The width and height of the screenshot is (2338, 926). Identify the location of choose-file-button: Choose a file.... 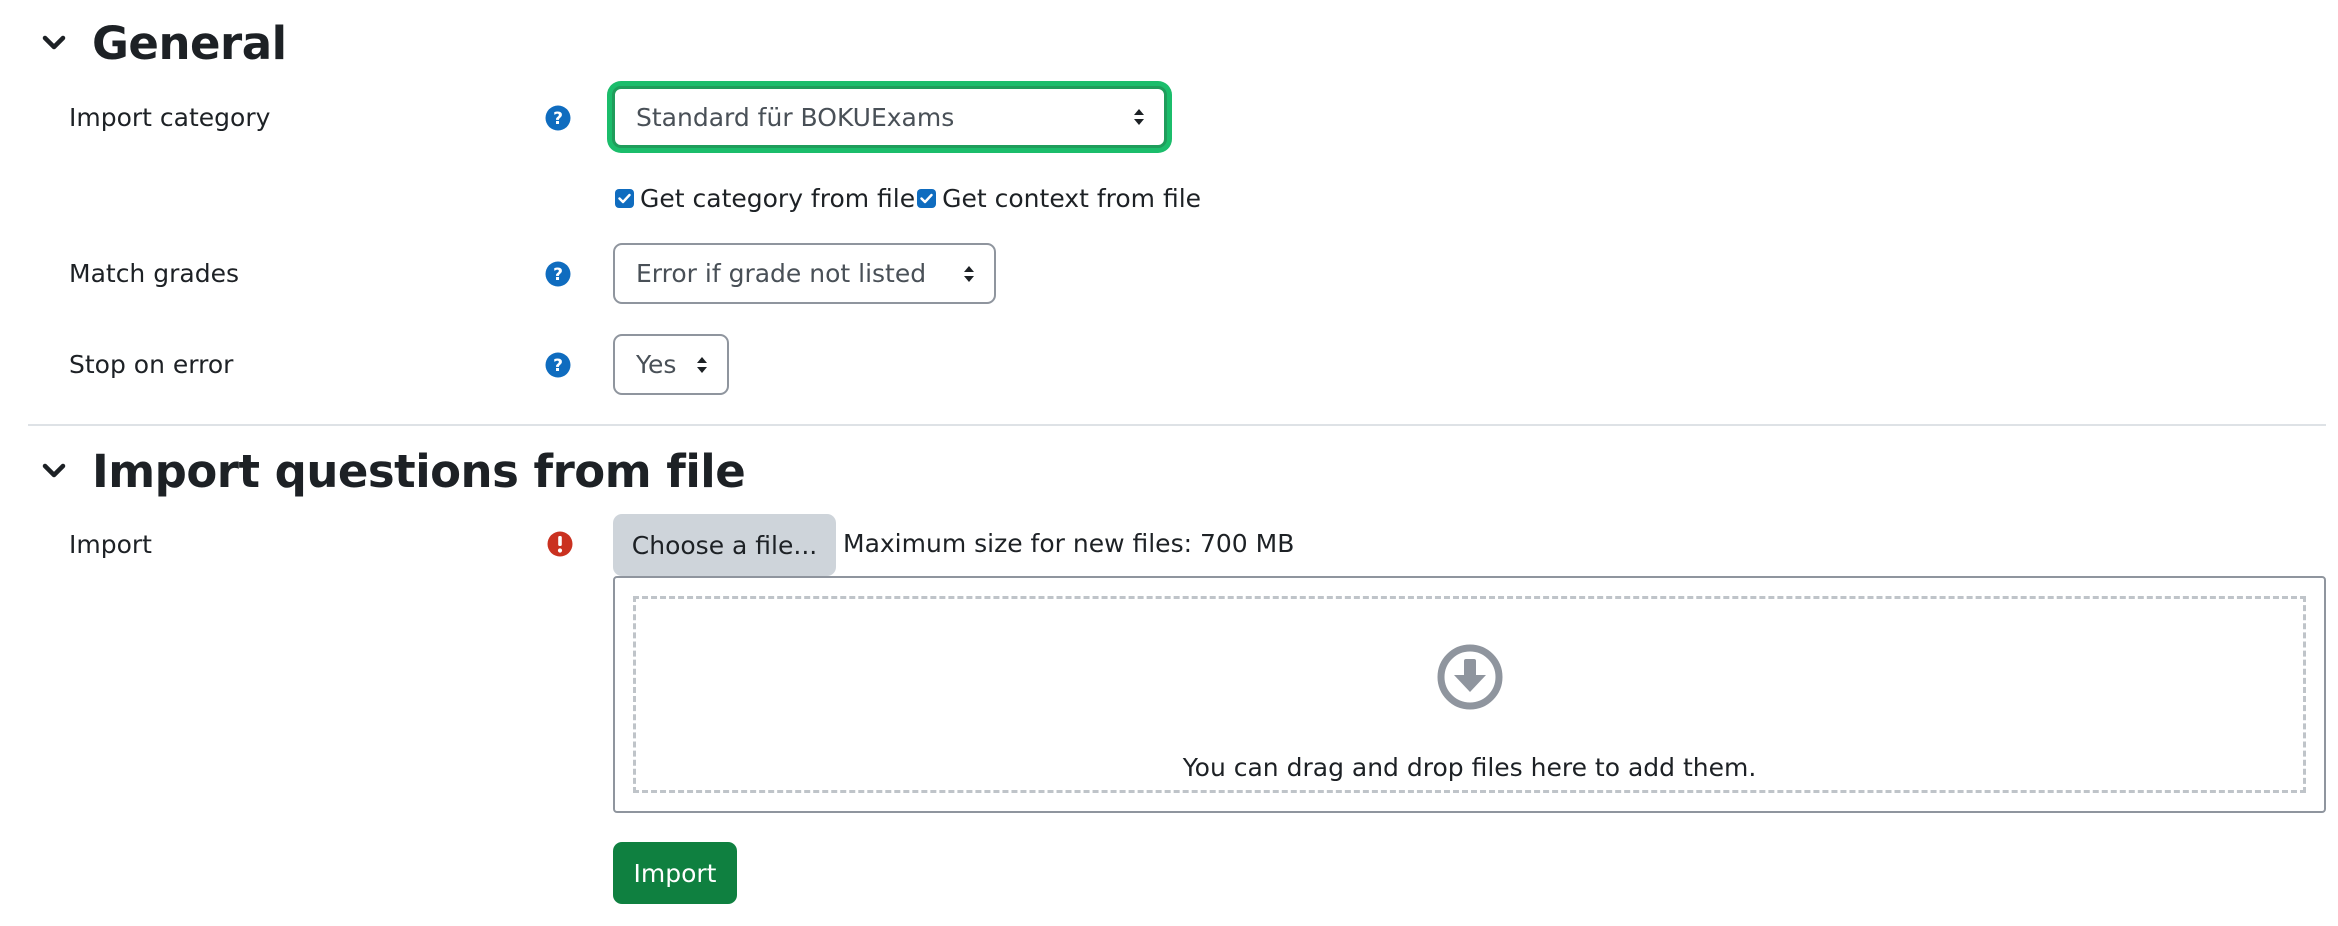
(724, 545).